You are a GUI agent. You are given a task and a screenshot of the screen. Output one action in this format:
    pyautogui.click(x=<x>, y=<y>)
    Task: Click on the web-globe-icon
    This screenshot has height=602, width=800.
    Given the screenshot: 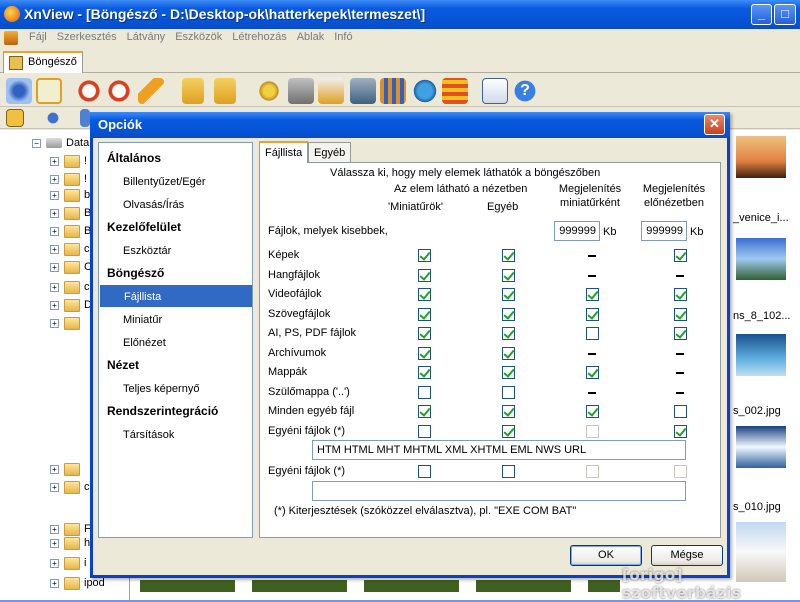 What is the action you would take?
    pyautogui.click(x=425, y=91)
    